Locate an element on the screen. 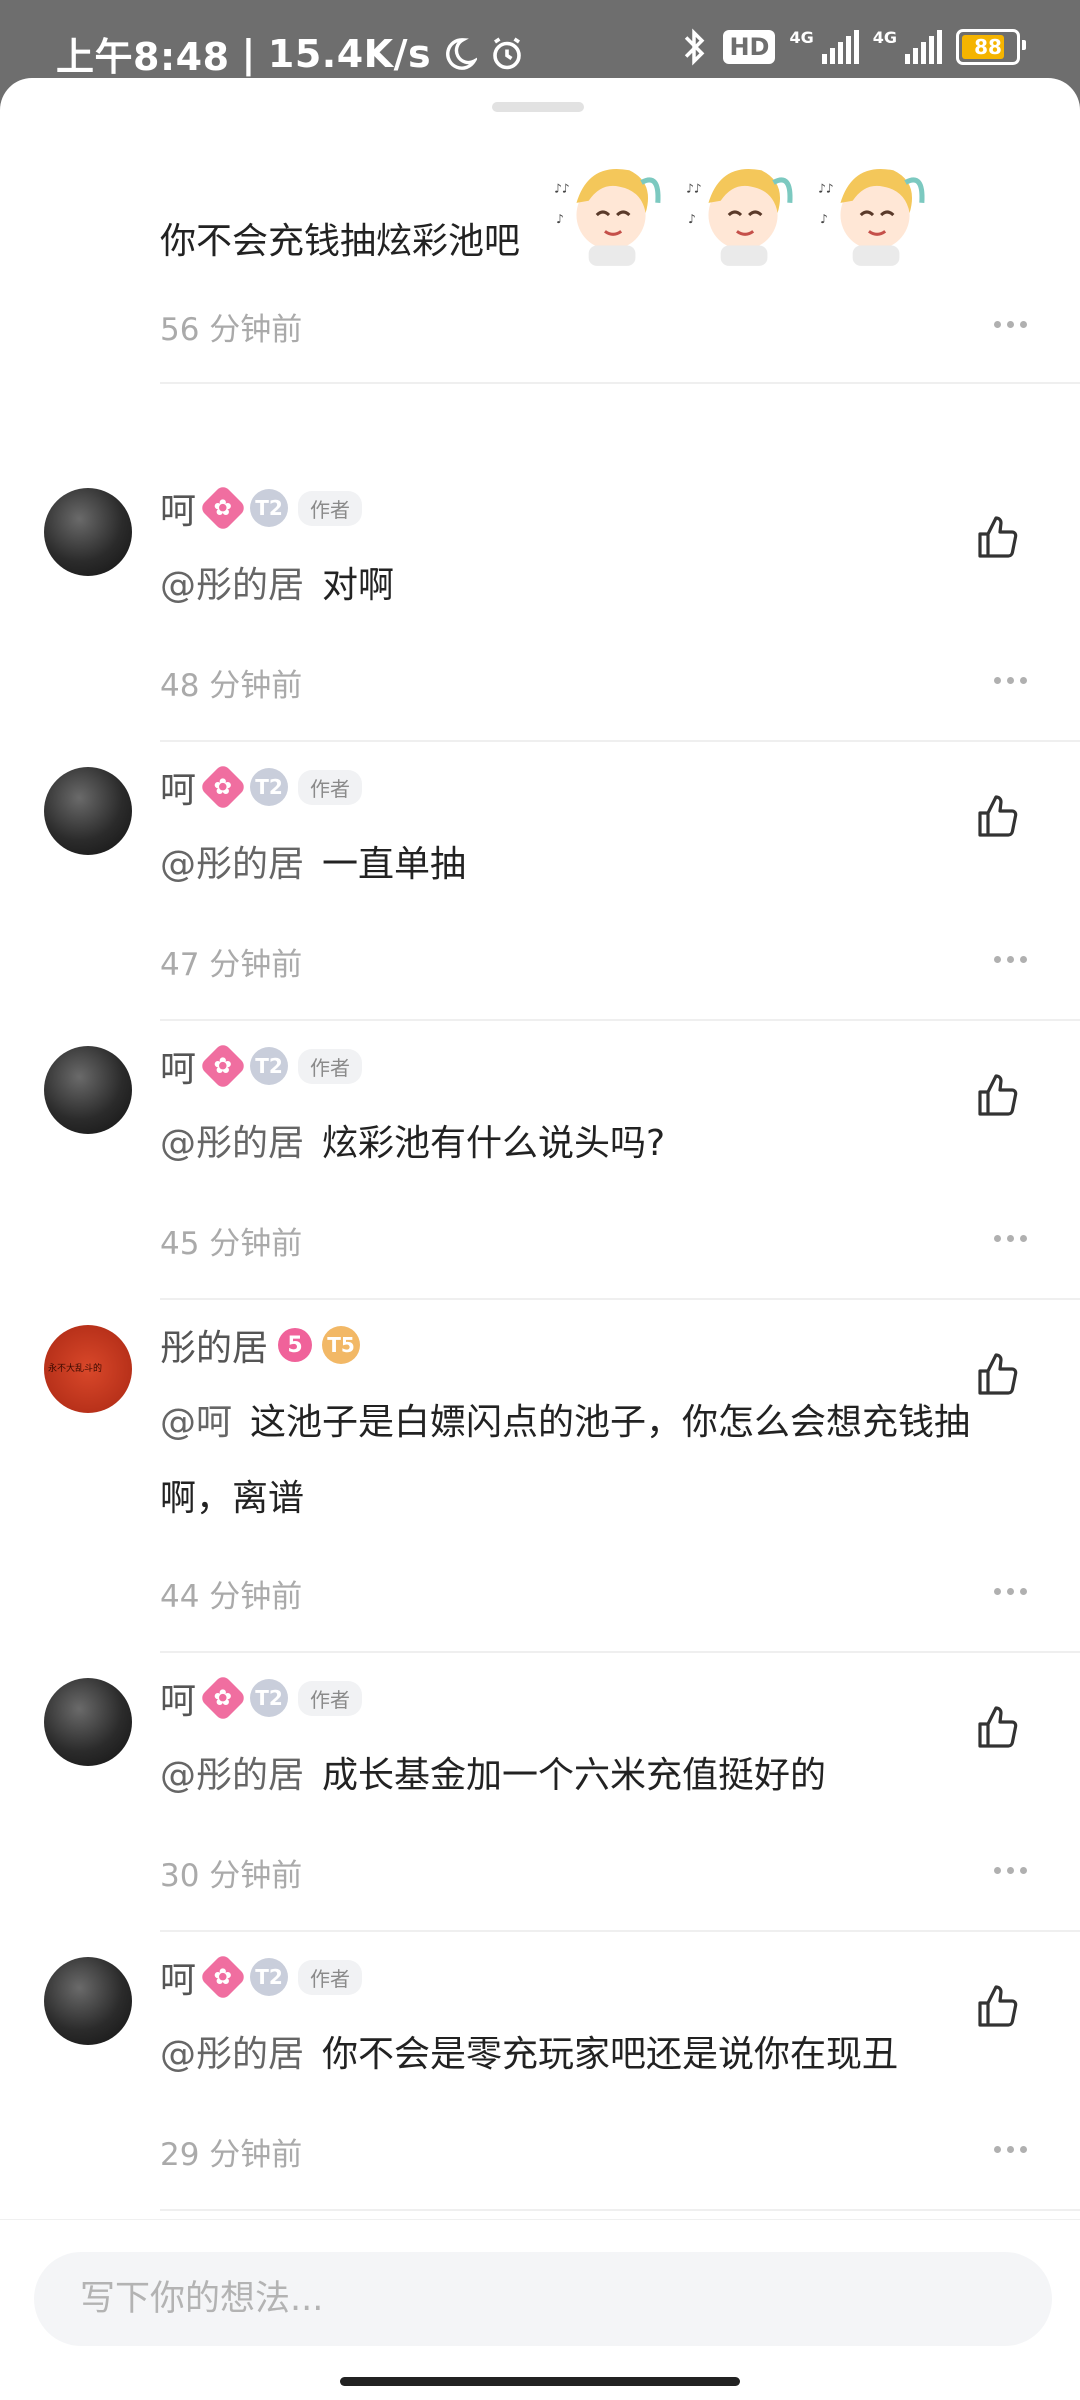 The width and height of the screenshot is (1080, 2400). comment-body: 你不会是零充玩家吧还是说你在现丑 is located at coordinates (610, 2054).